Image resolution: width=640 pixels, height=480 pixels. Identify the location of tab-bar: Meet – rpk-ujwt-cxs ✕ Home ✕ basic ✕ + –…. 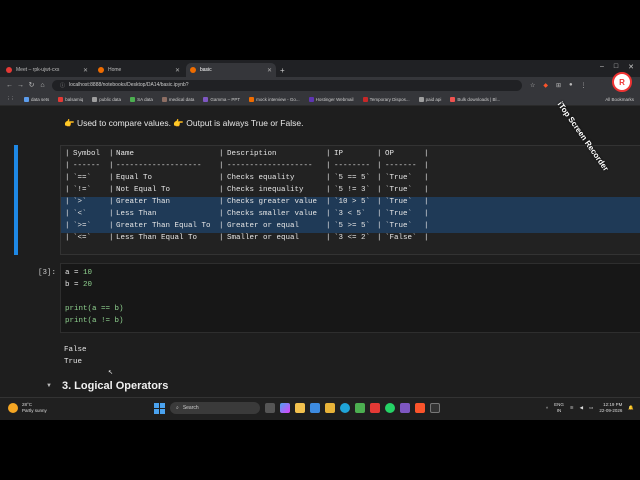
(320, 68).